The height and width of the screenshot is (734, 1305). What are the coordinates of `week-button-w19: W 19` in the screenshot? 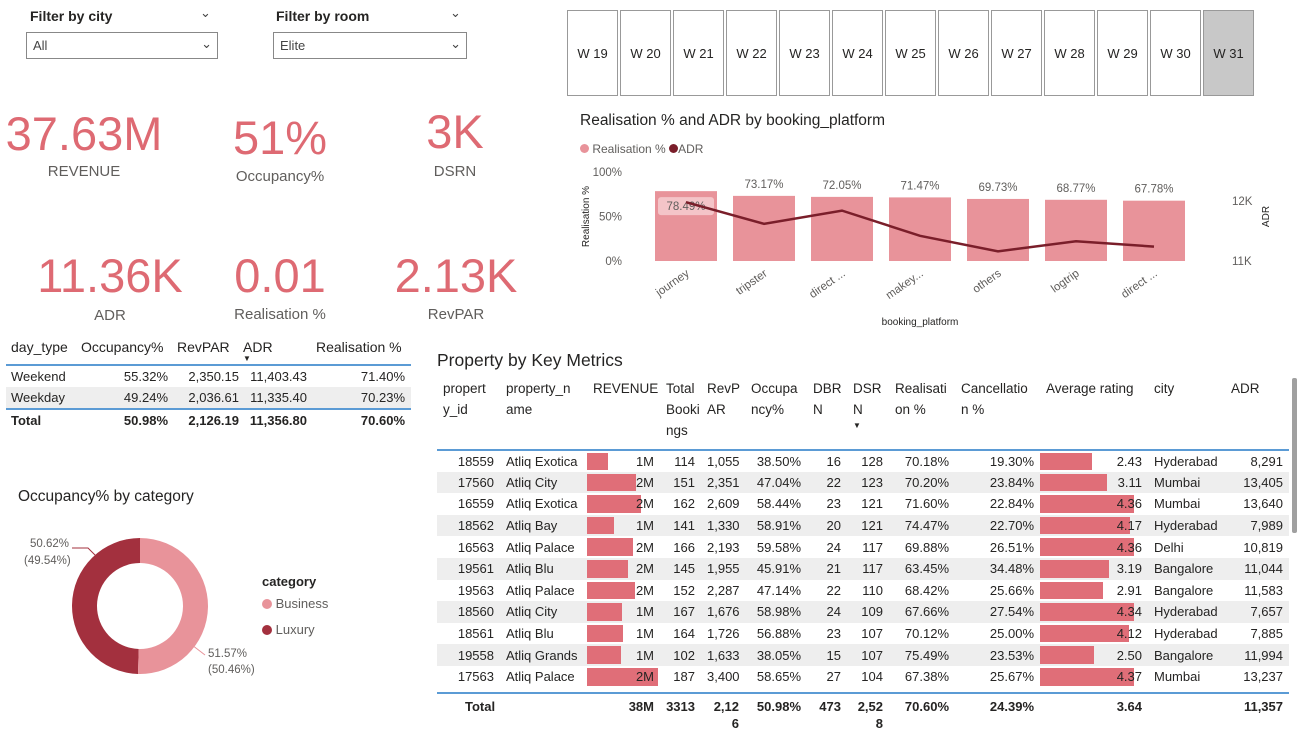 It's located at (592, 53).